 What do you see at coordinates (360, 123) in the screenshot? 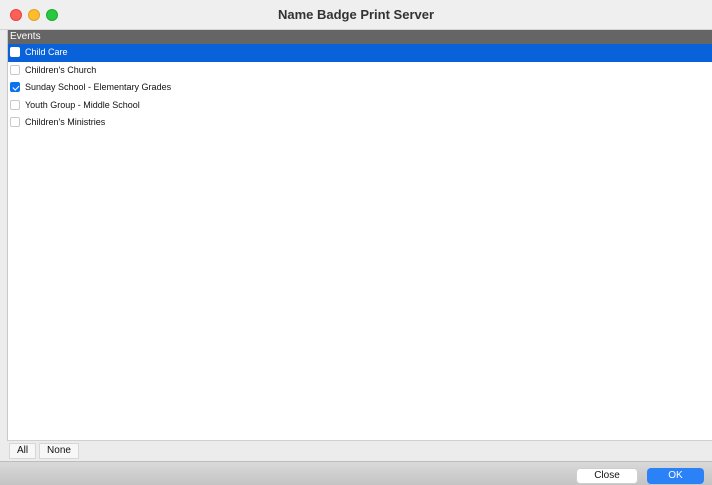
I see `event-row-childrens-ministries: Children's Ministries` at bounding box center [360, 123].